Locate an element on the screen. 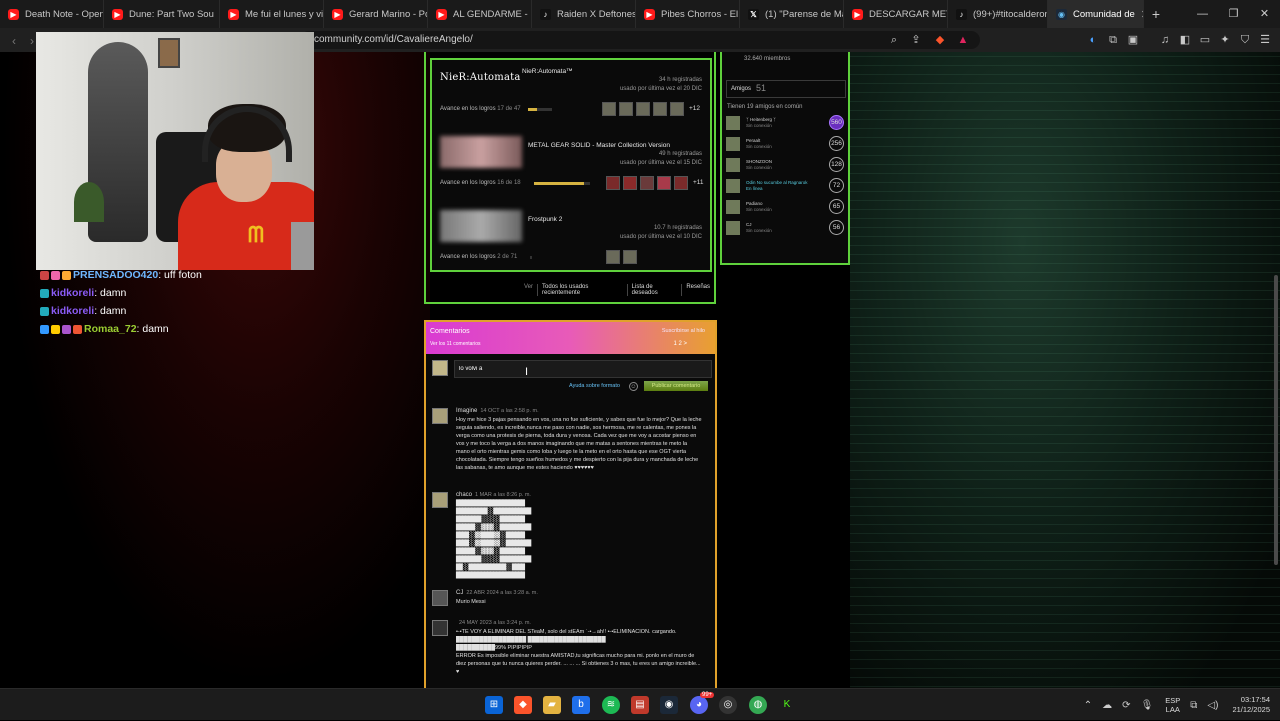  discord-icon: ◕ is located at coordinates (699, 705).